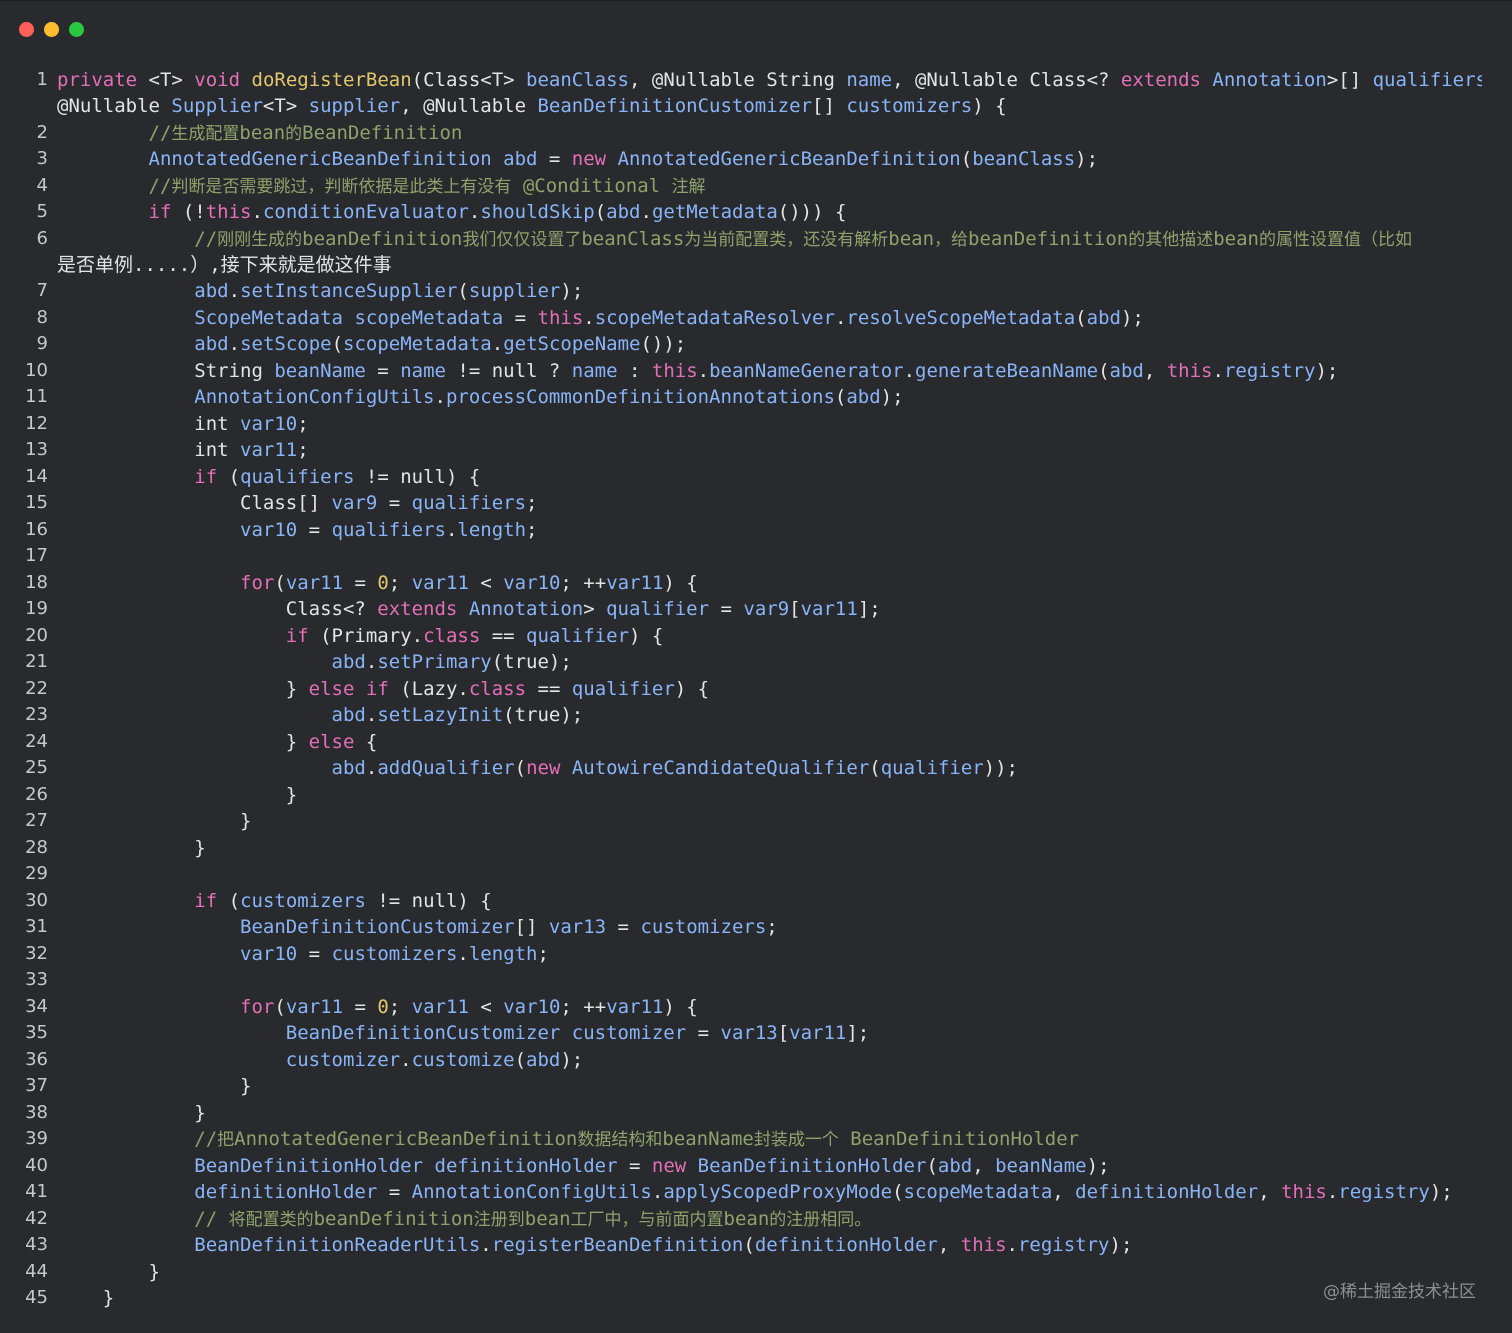 The height and width of the screenshot is (1333, 1512). What do you see at coordinates (36, 1112) in the screenshot?
I see `line-number: 38` at bounding box center [36, 1112].